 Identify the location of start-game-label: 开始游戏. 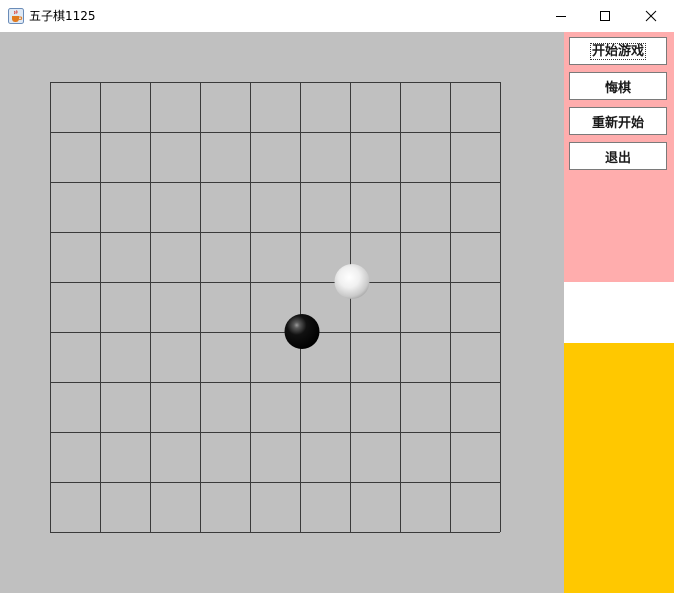
(617, 51).